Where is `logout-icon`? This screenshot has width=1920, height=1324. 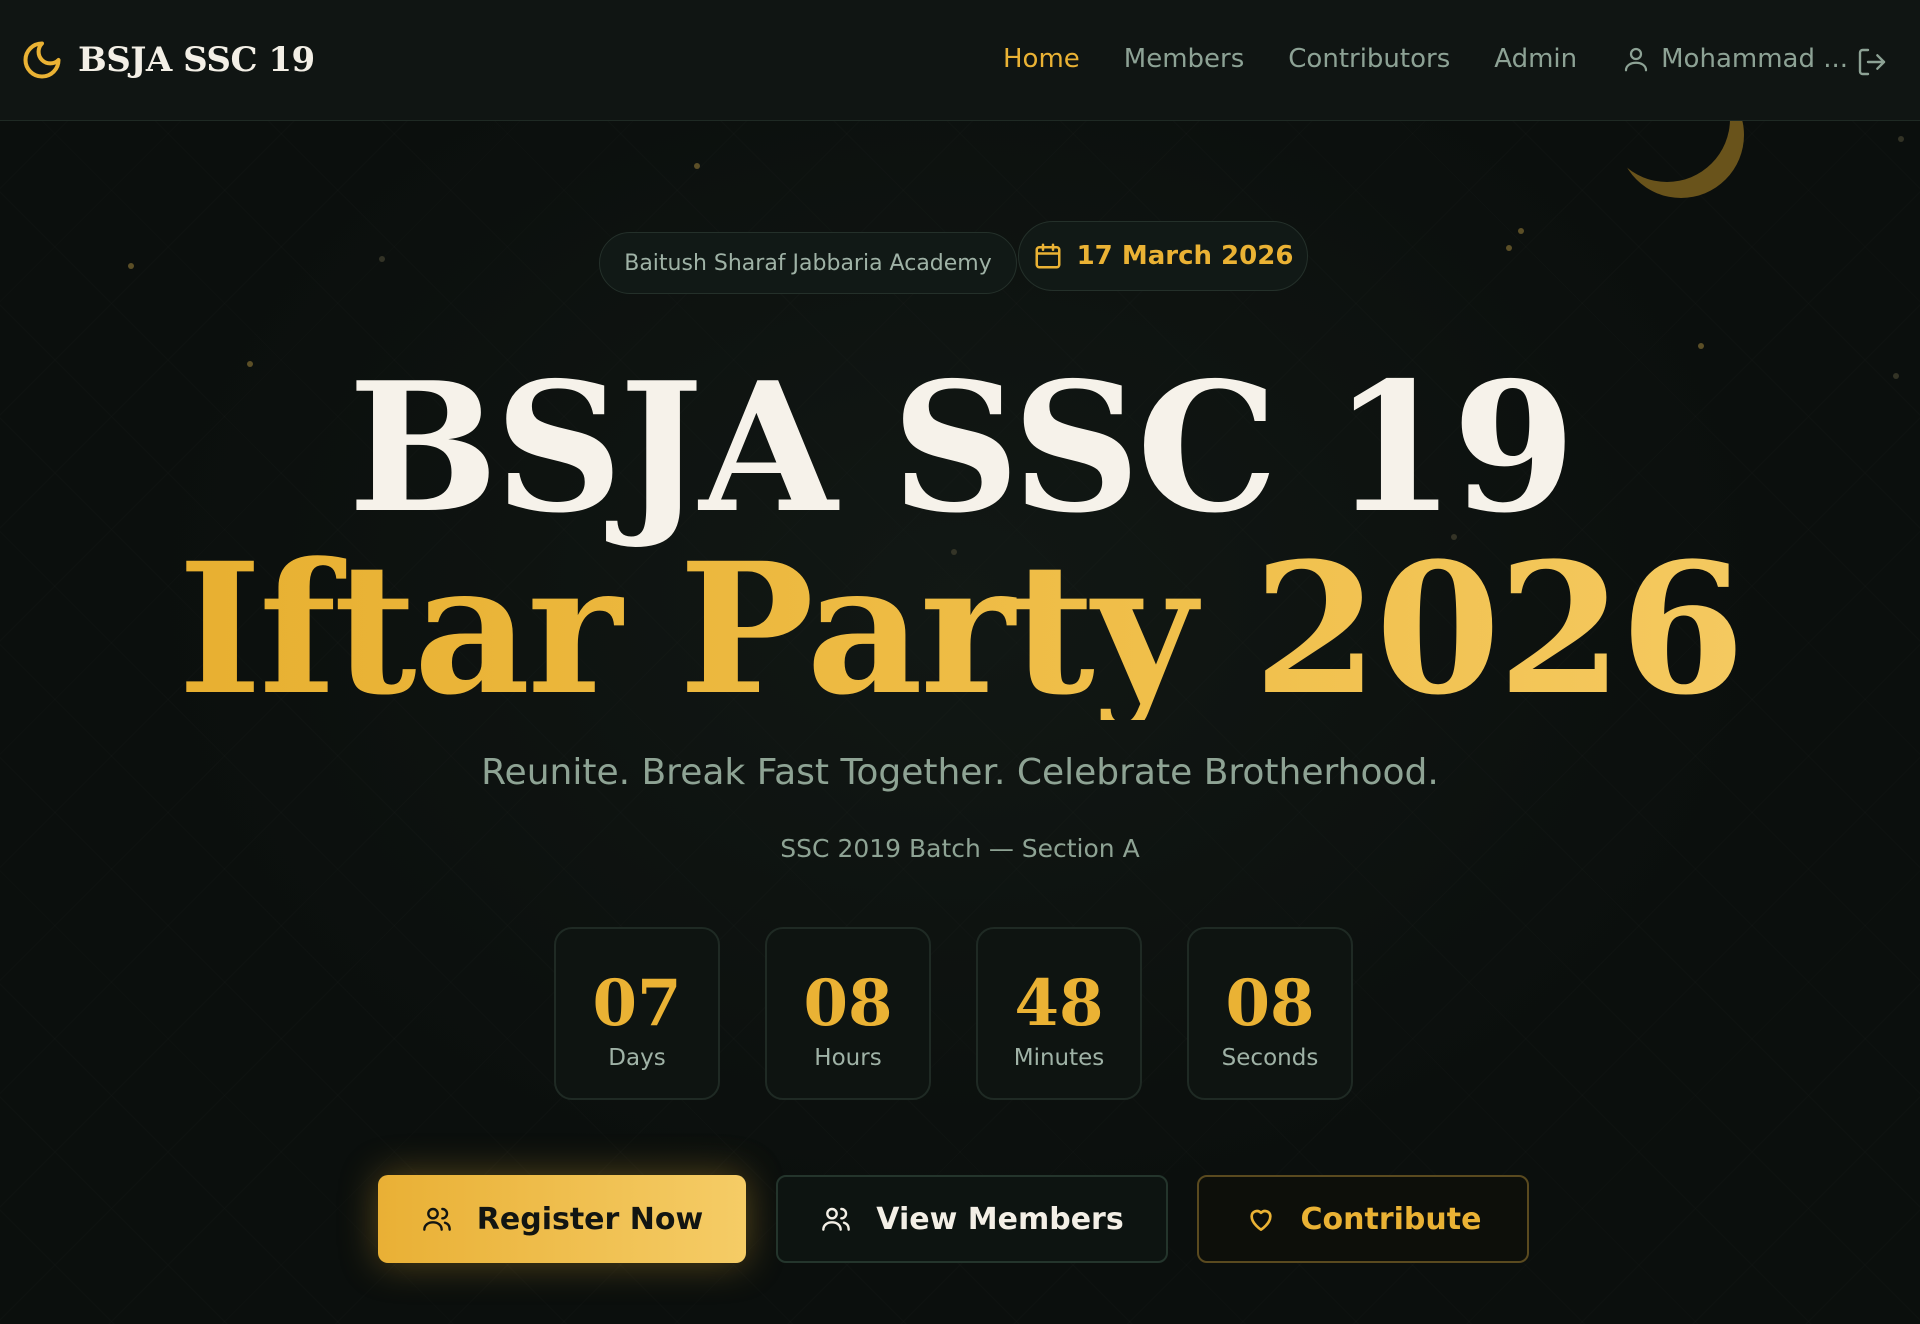
logout-icon is located at coordinates (1872, 62).